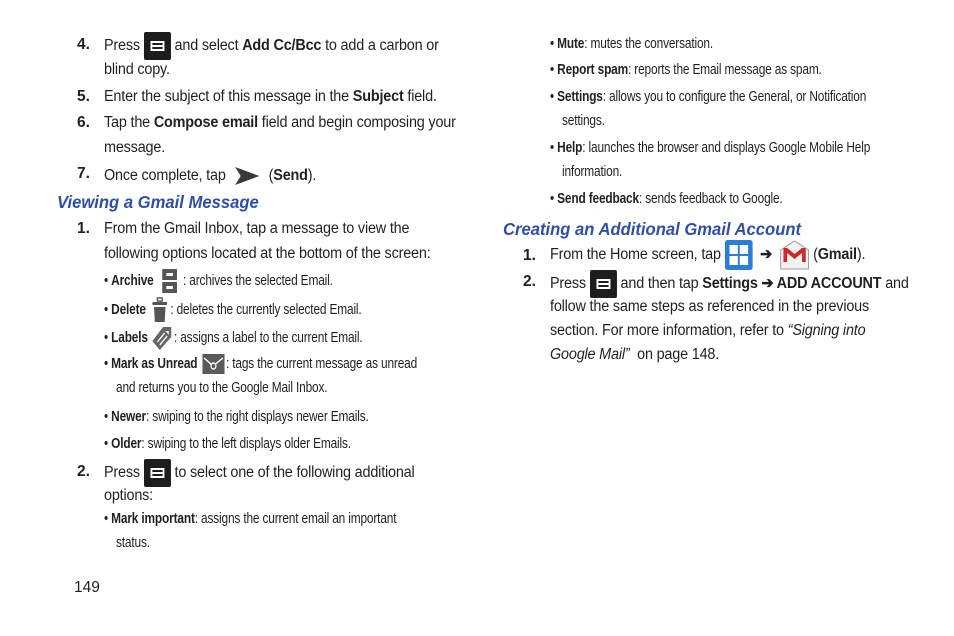  I want to click on page-number: 149, so click(87, 587).